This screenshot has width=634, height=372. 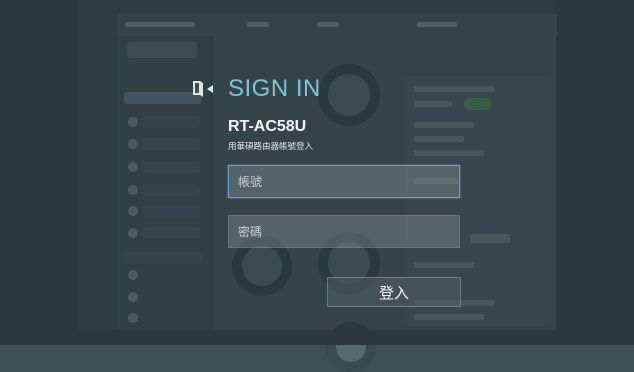 What do you see at coordinates (203, 89) in the screenshot?
I see `sign-in-door-icon` at bounding box center [203, 89].